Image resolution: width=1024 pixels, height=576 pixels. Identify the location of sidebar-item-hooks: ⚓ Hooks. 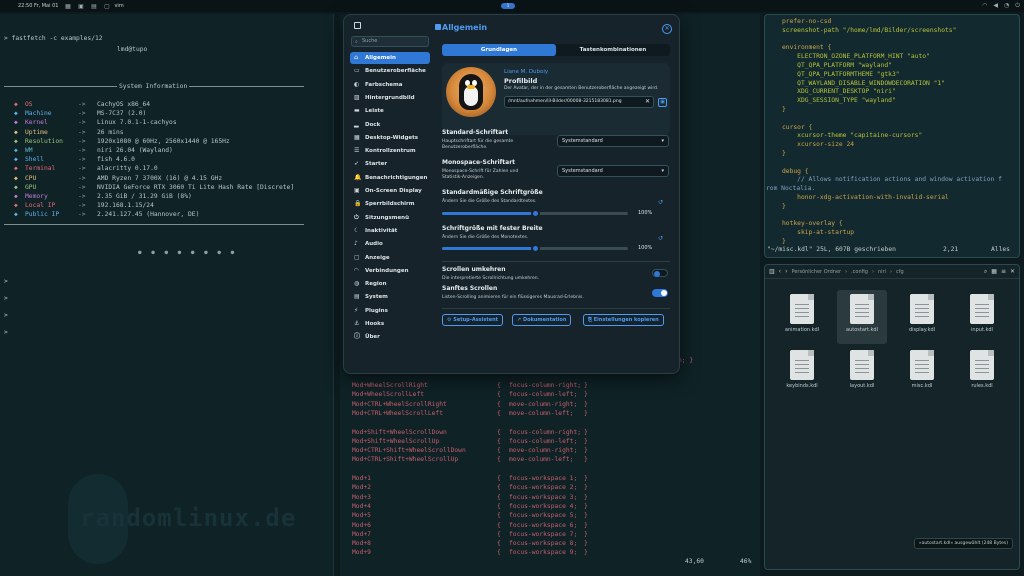
(390, 324).